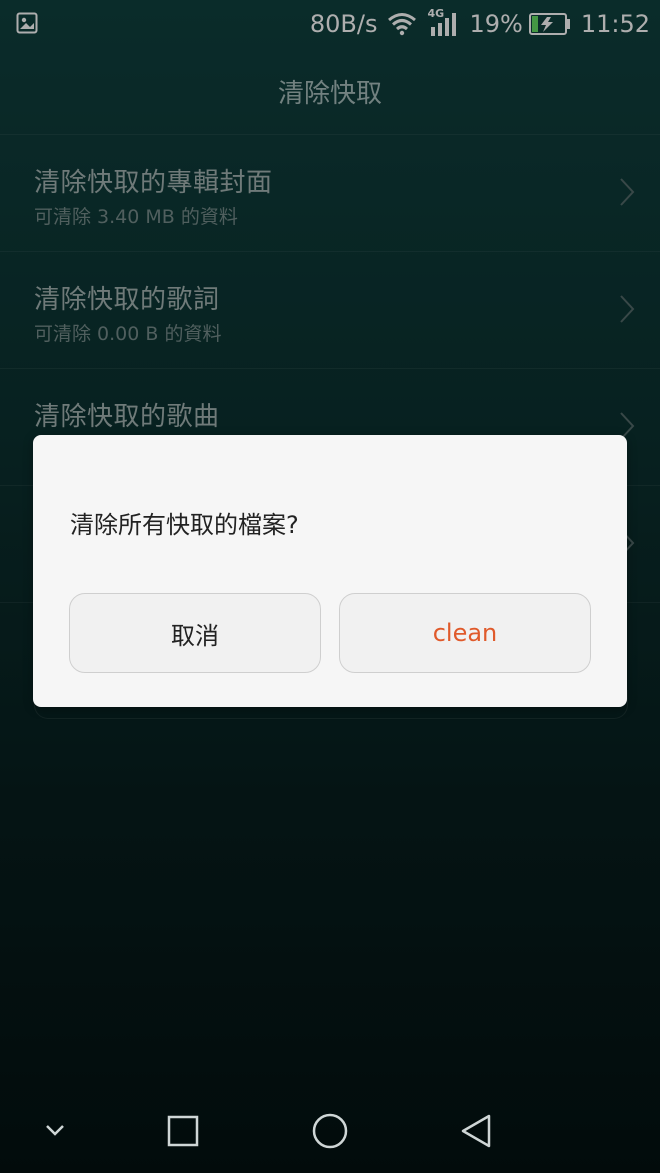  I want to click on recent-apps-icon, so click(183, 1131).